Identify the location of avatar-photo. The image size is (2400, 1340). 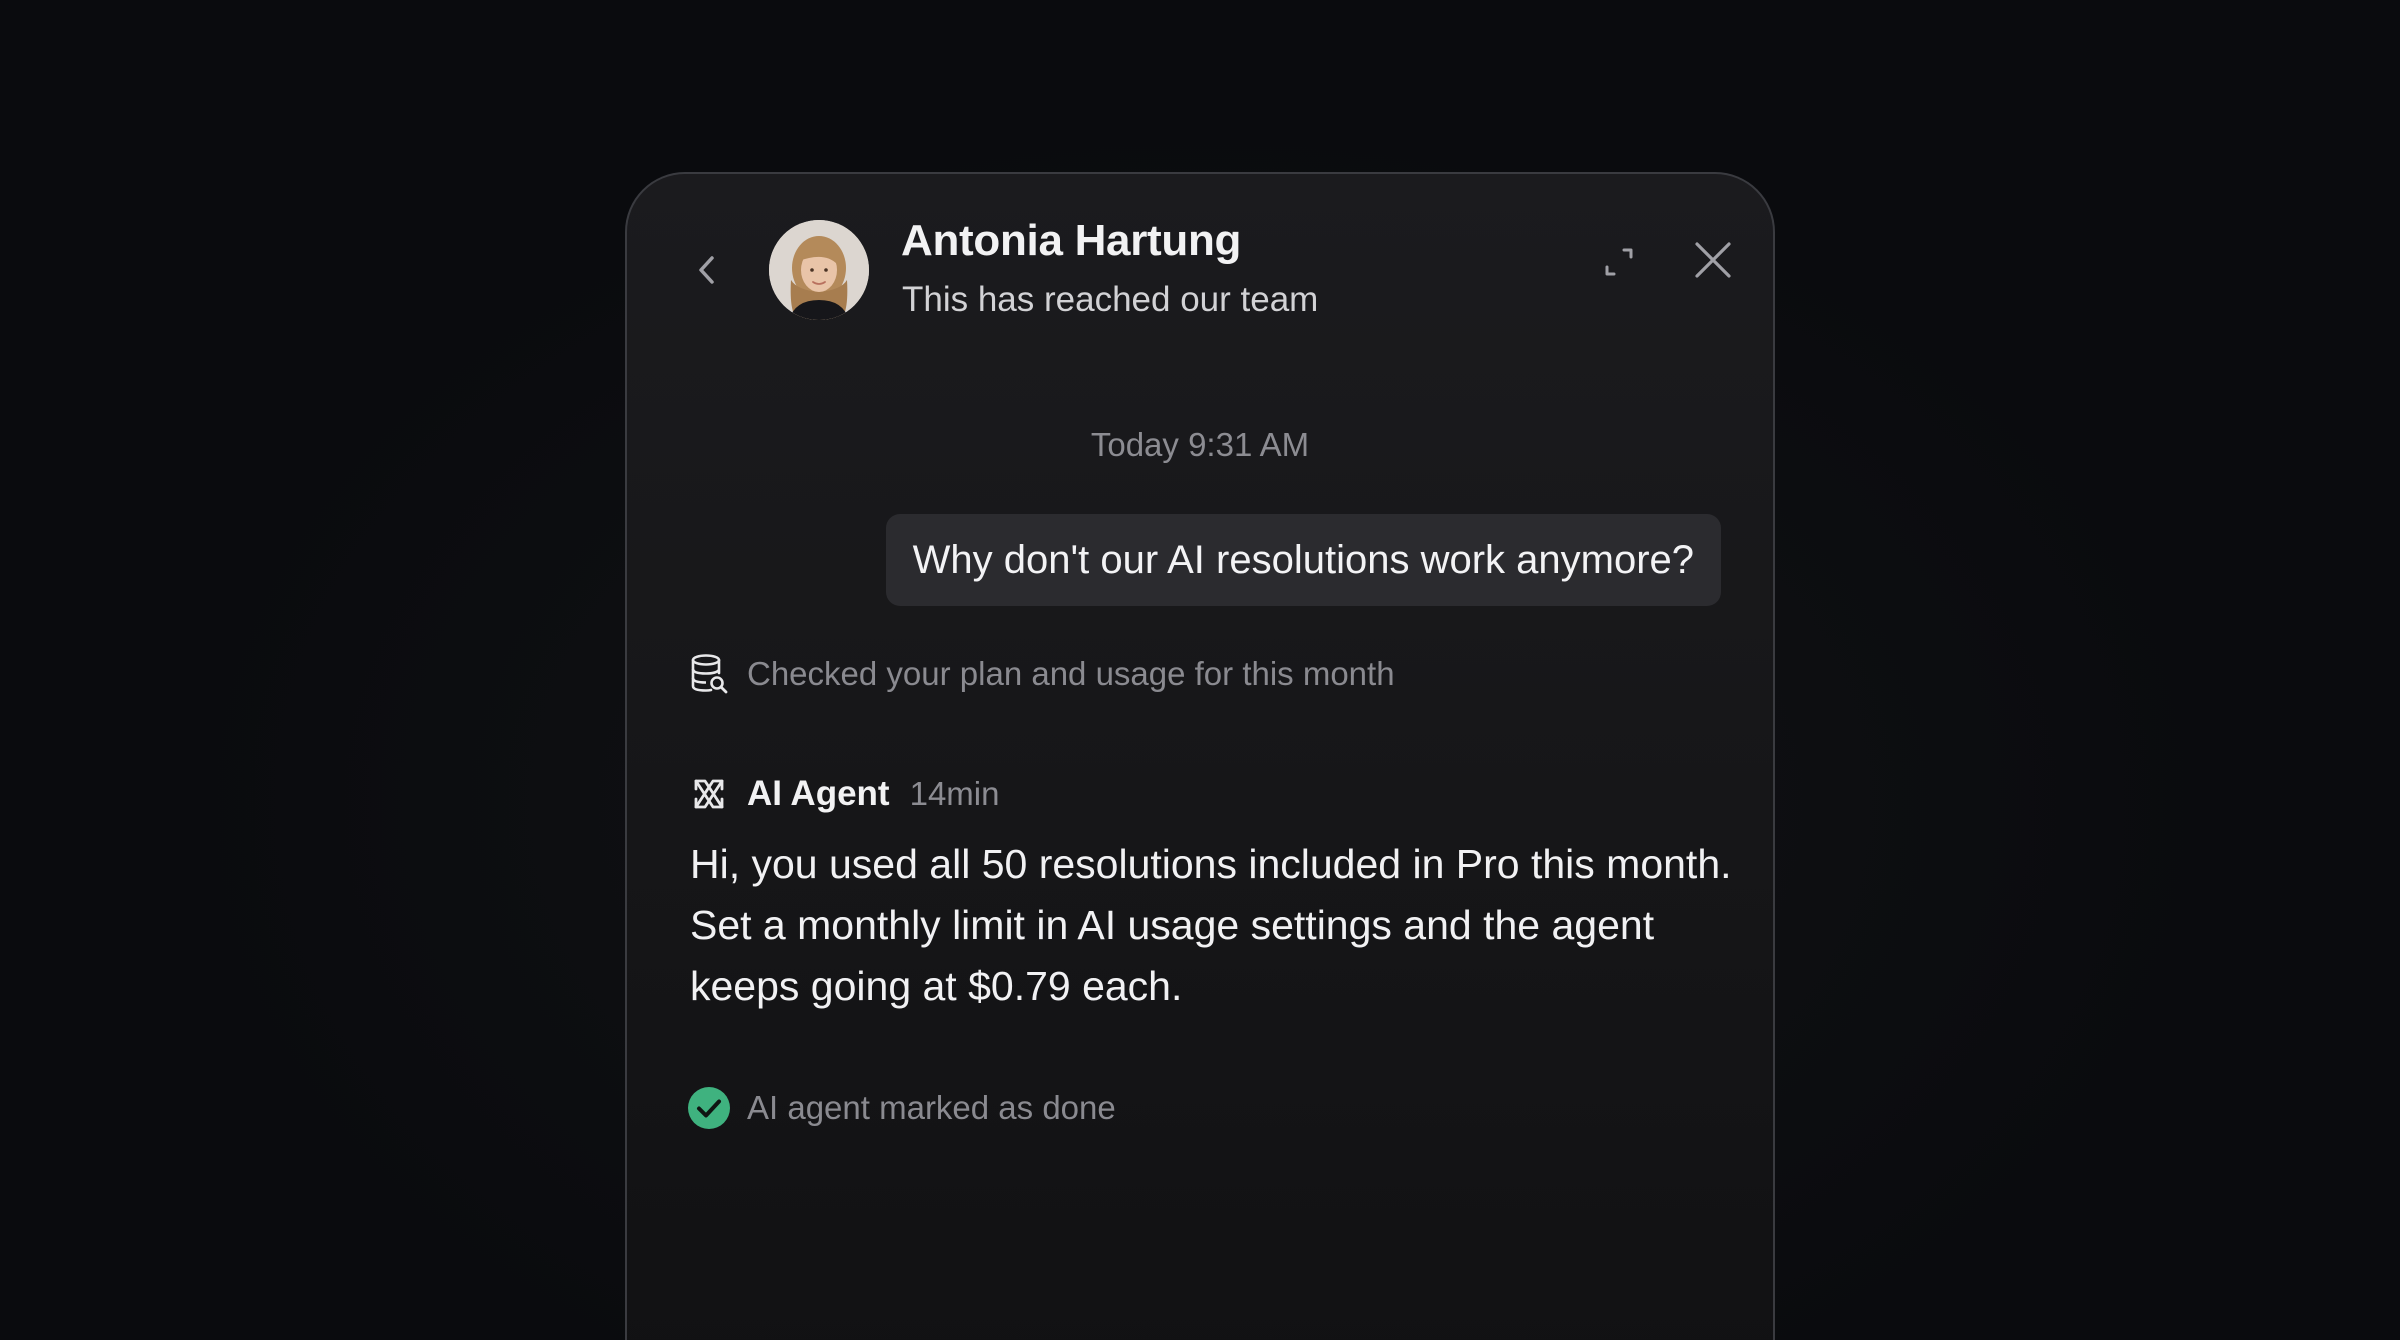
(819, 270).